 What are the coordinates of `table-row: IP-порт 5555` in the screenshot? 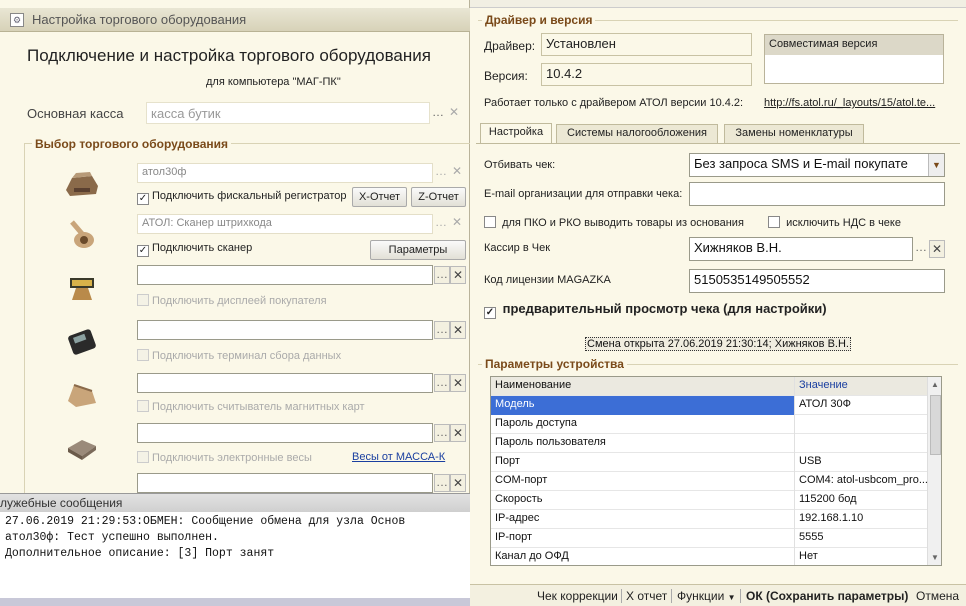 It's located at (709, 538).